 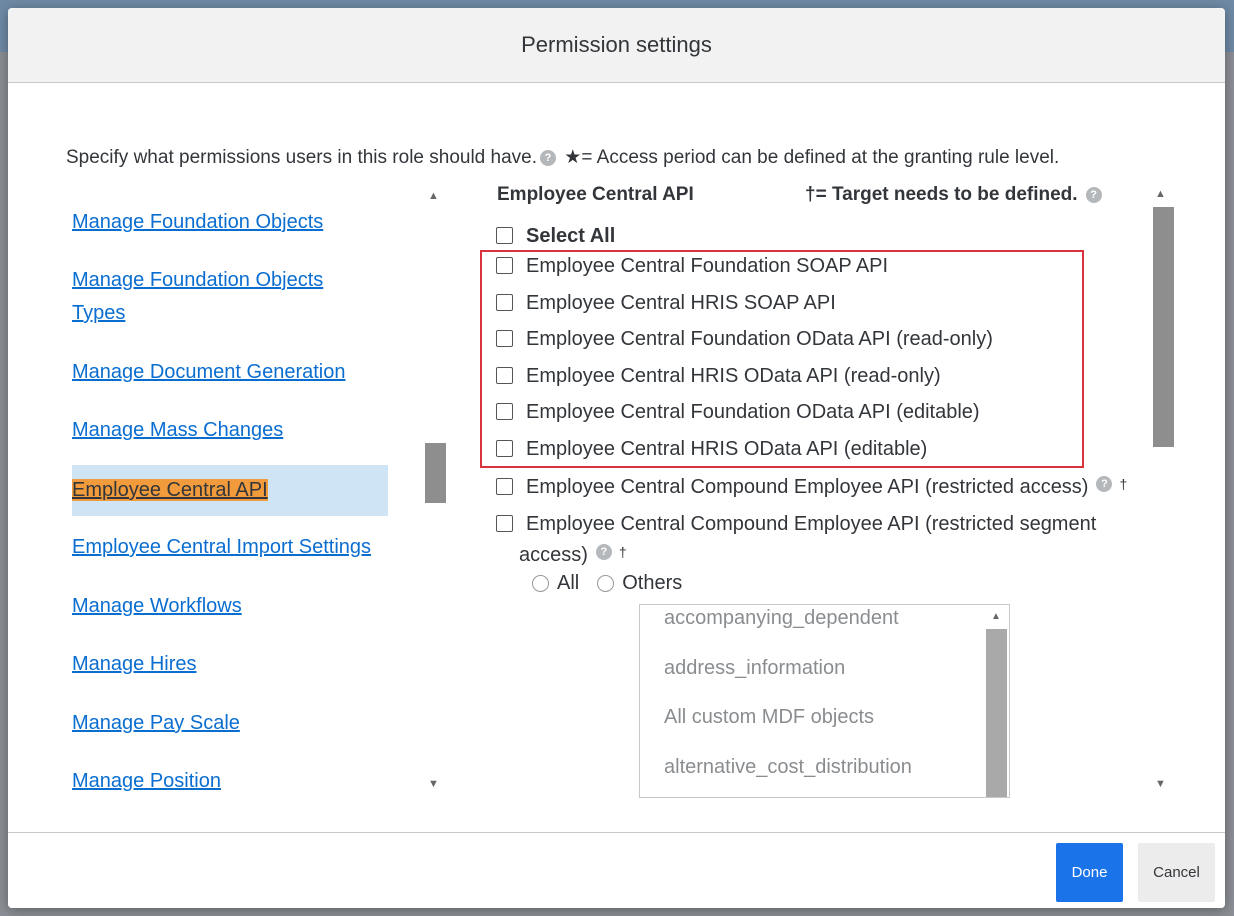 What do you see at coordinates (1093, 194) in the screenshot?
I see `target-help-icon: ?` at bounding box center [1093, 194].